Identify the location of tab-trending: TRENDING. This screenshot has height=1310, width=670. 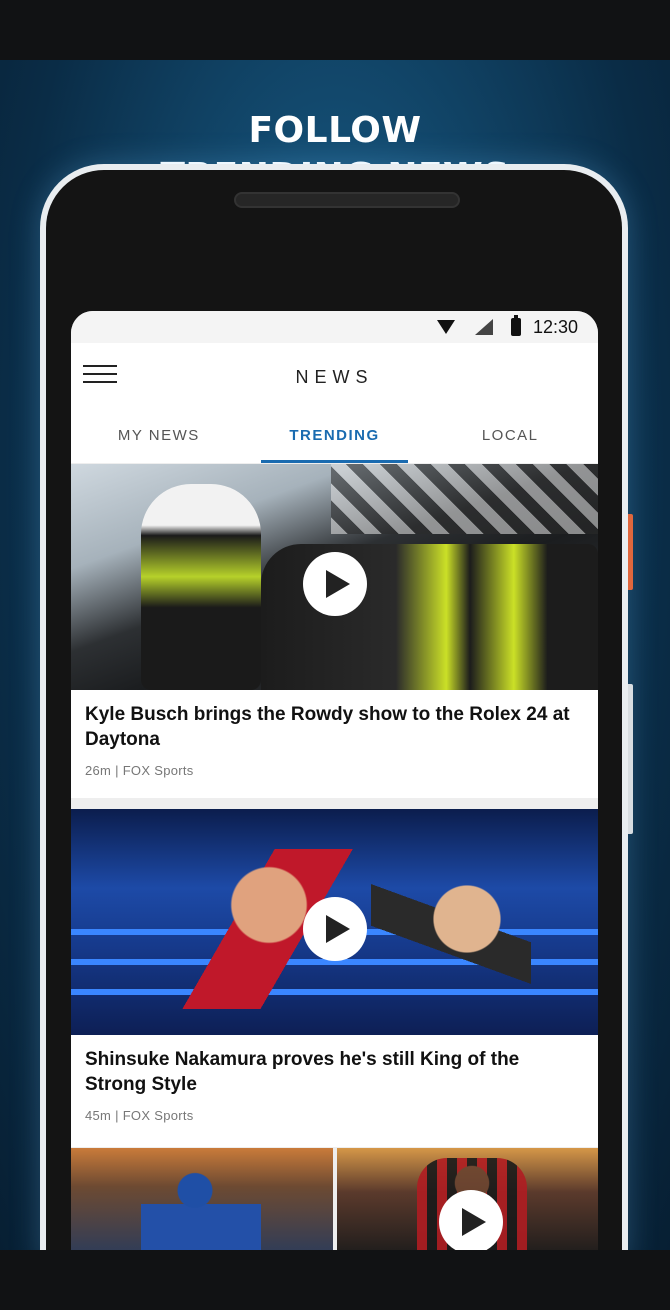
(335, 437).